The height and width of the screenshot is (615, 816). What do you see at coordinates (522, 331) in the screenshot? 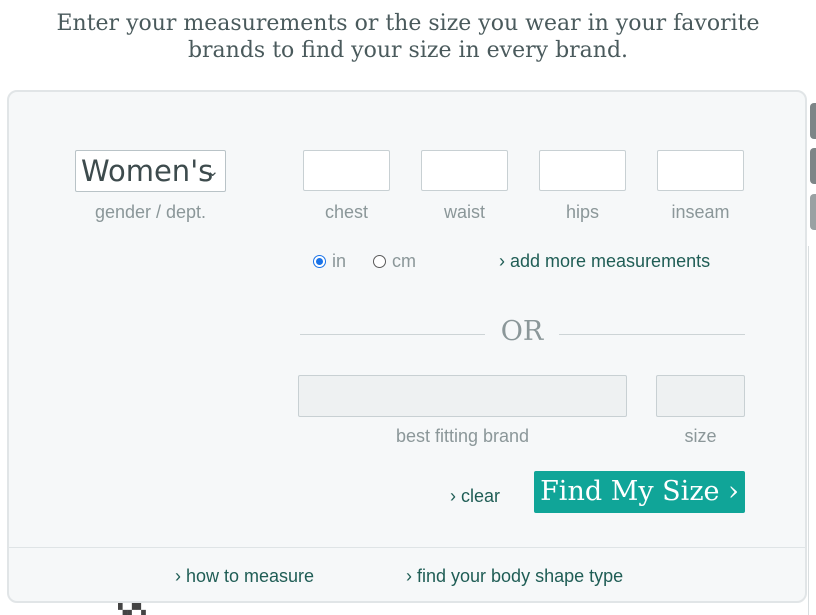
I see `or-text: OR` at bounding box center [522, 331].